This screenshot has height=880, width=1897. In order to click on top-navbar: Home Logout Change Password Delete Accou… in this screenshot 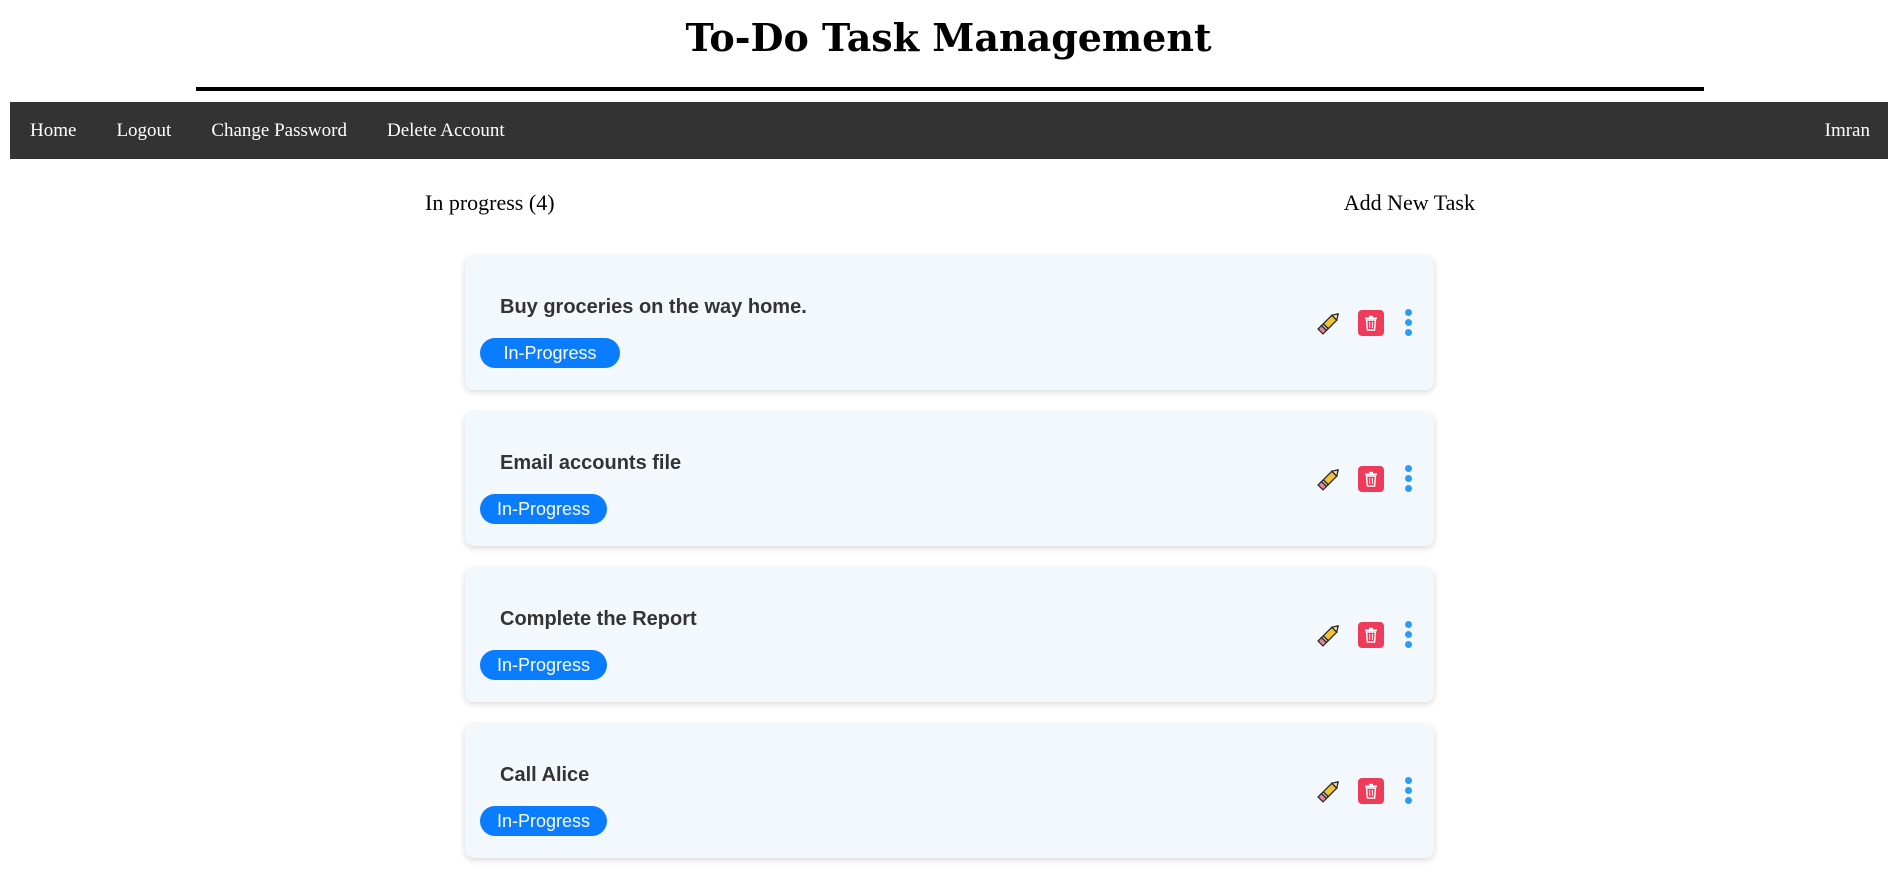, I will do `click(949, 130)`.